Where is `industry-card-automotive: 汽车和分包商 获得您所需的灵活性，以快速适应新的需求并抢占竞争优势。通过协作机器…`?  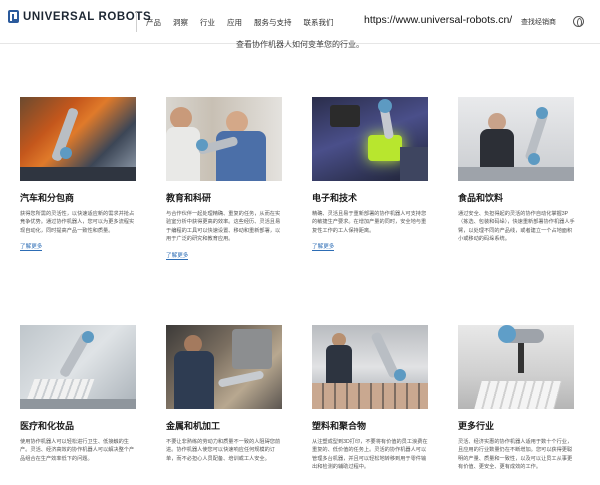 industry-card-automotive: 汽车和分包商 获得您所需的灵活性，以快速适应新的需求并抢占竞争优势。通过协作机器… is located at coordinates (79, 175).